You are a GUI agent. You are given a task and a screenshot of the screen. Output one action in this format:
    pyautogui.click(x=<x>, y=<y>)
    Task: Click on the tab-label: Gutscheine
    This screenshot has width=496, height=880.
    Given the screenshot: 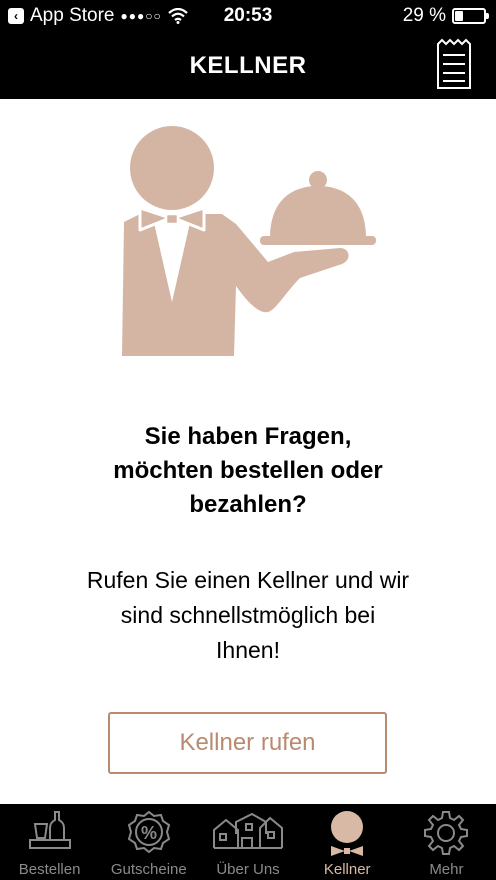 What is the action you would take?
    pyautogui.click(x=148, y=869)
    